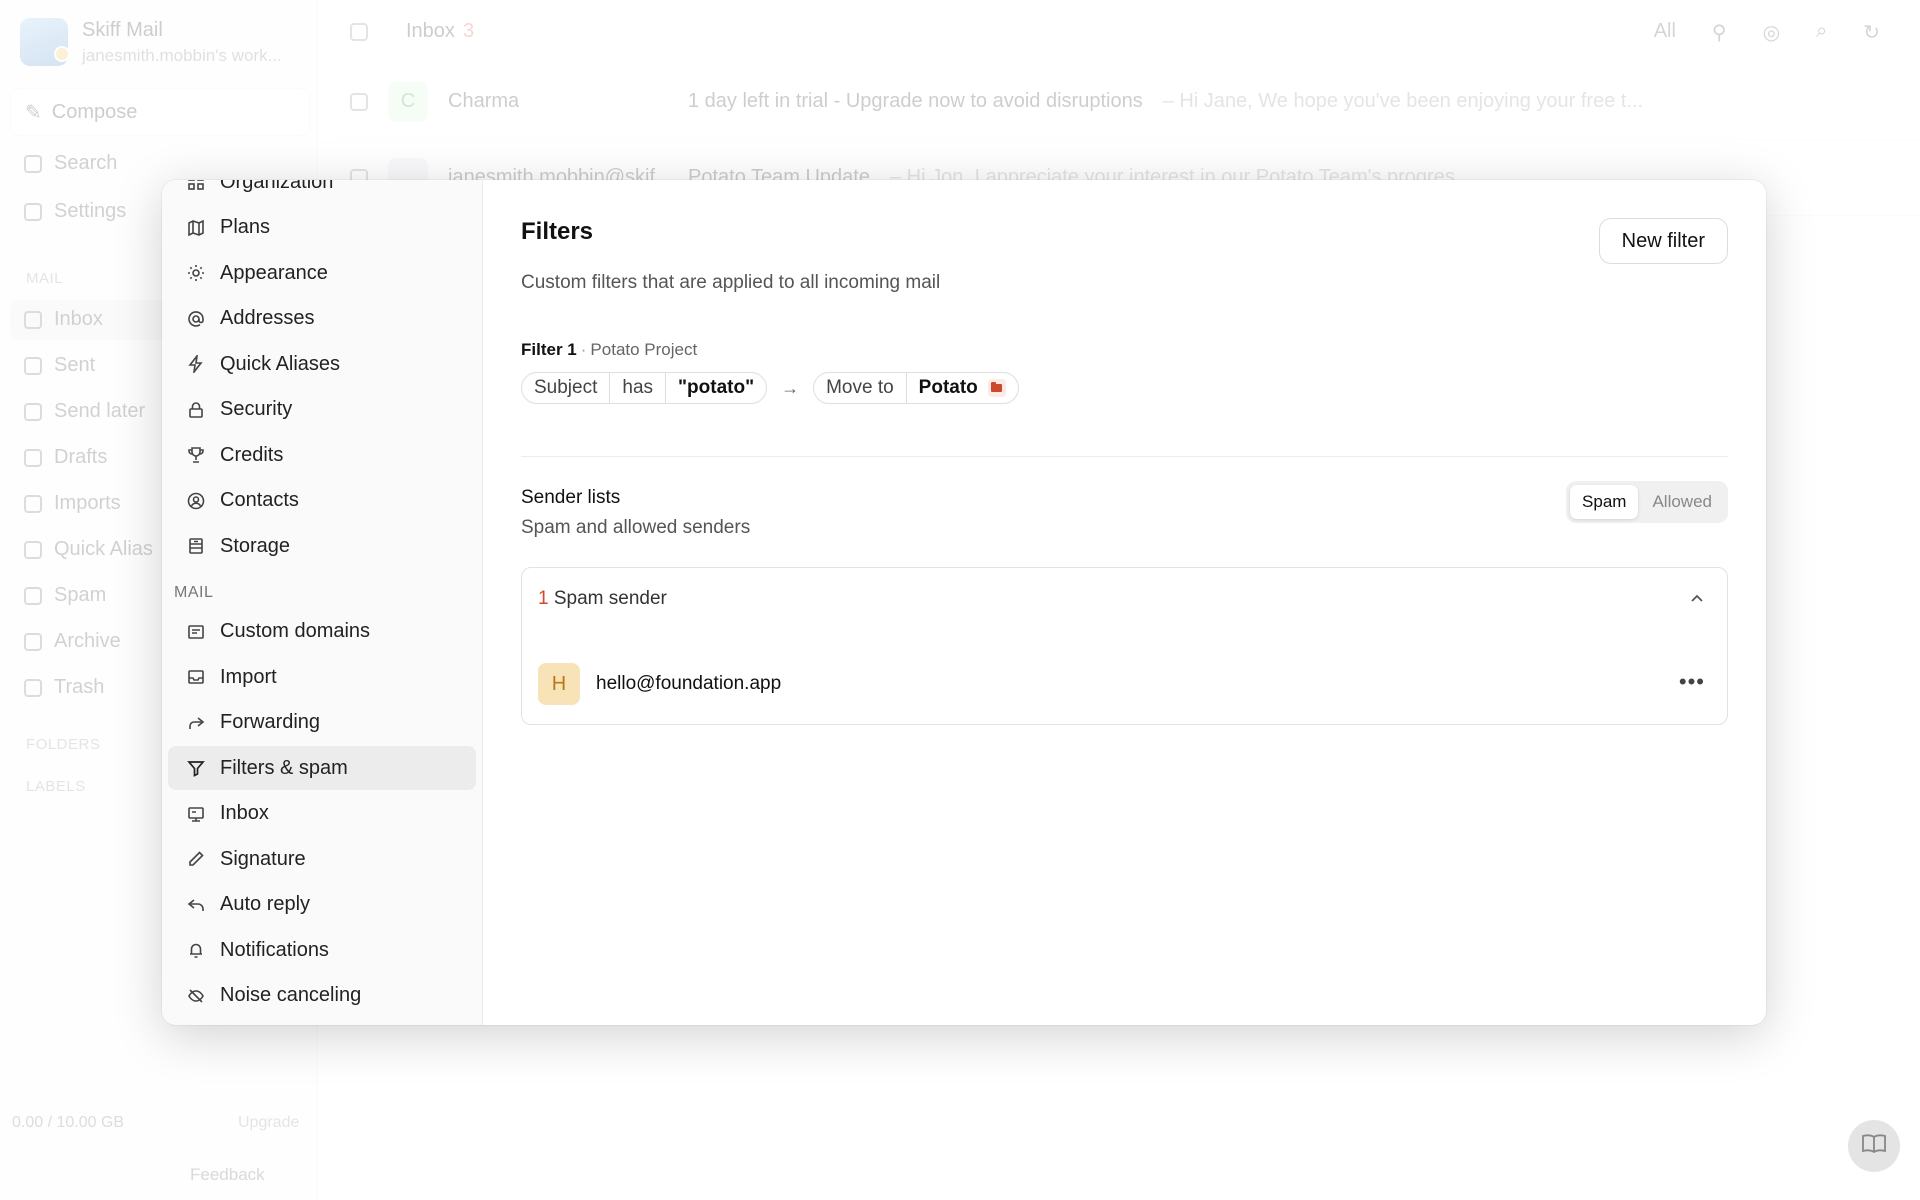  Describe the element at coordinates (322, 273) in the screenshot. I see `nav-appearance: Appearance` at that location.